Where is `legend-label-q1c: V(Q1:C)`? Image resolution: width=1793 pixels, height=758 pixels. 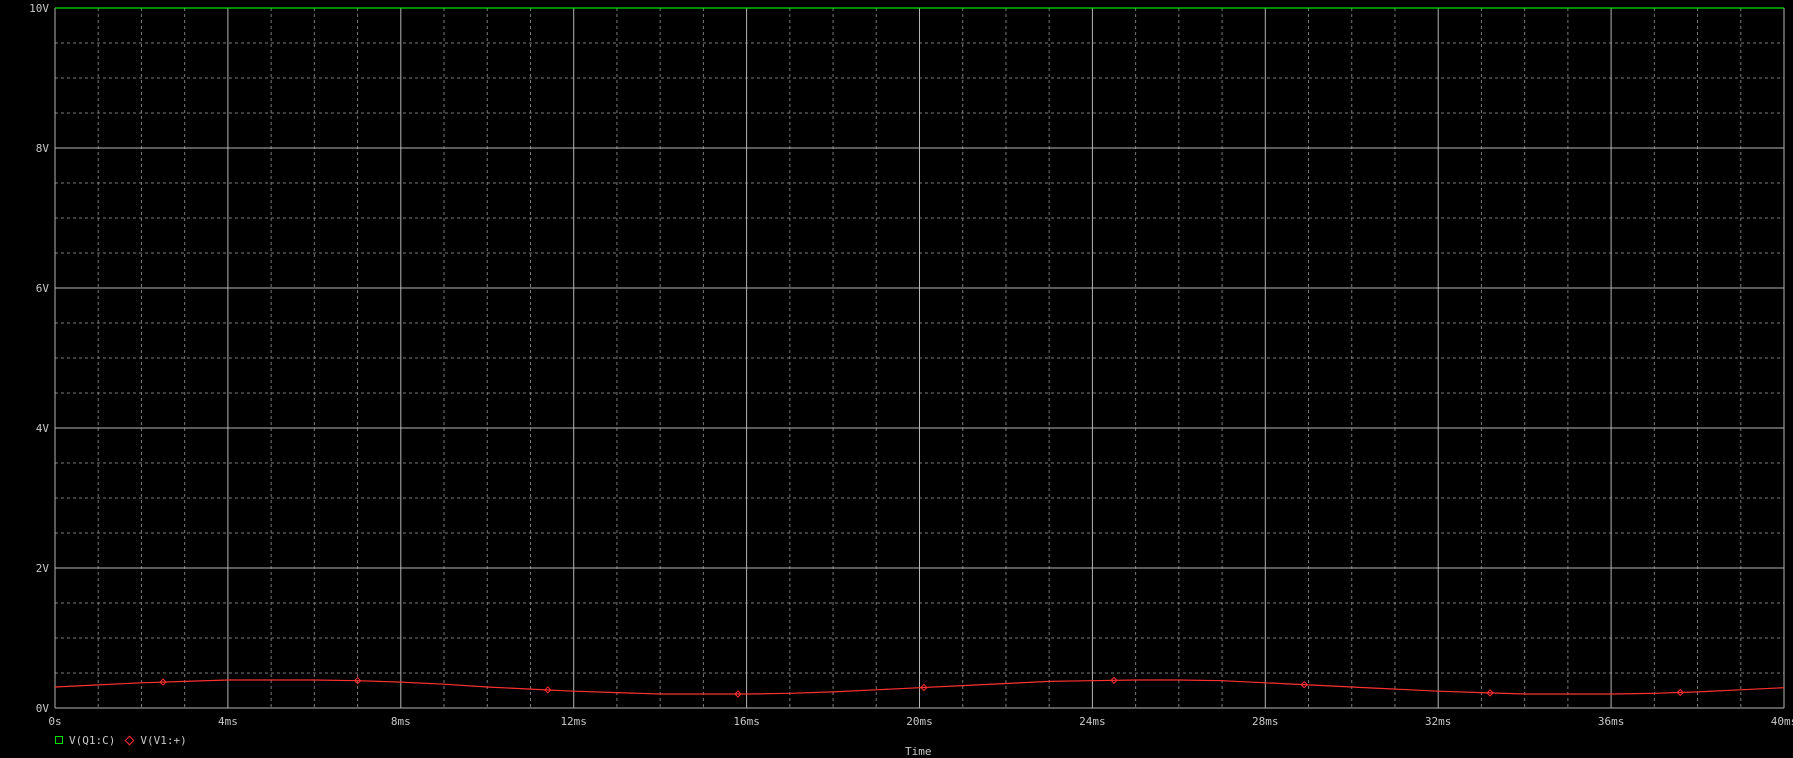
legend-label-q1c: V(Q1:C) is located at coordinates (92, 740).